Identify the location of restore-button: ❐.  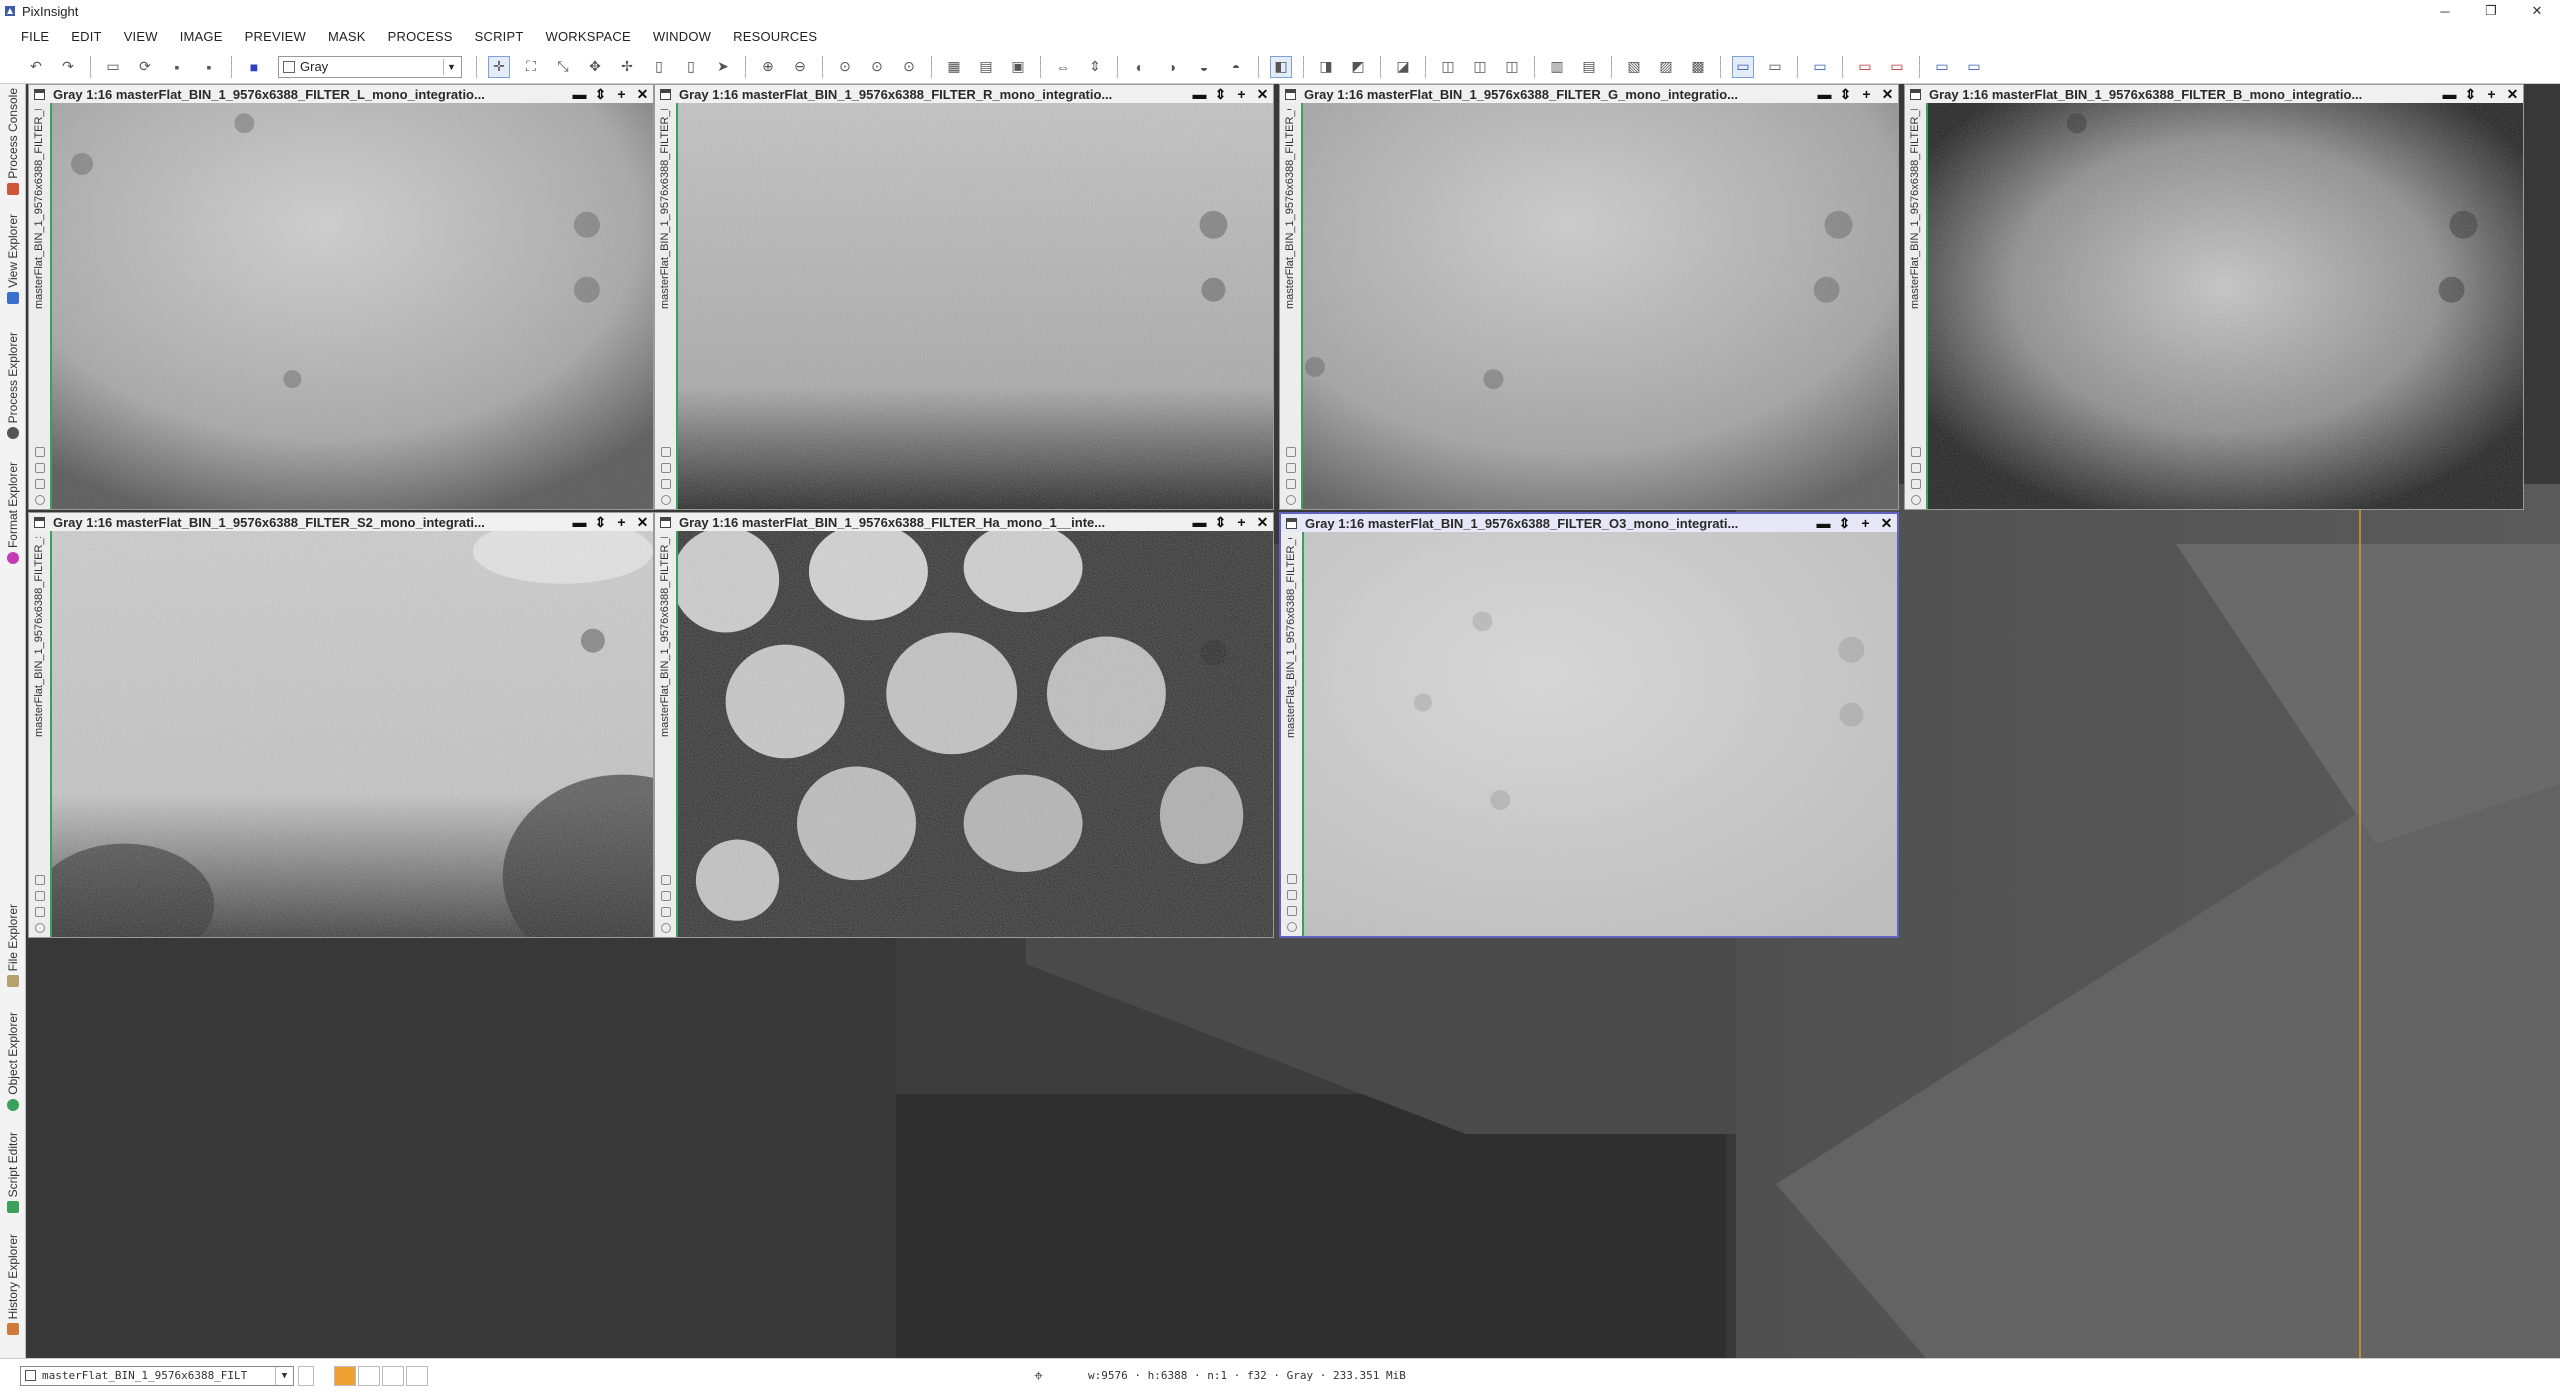
(2491, 11).